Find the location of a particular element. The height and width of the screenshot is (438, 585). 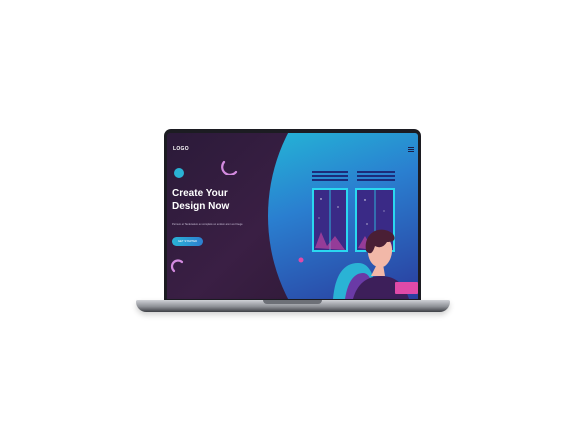

small-circle-icon is located at coordinates (301, 260).